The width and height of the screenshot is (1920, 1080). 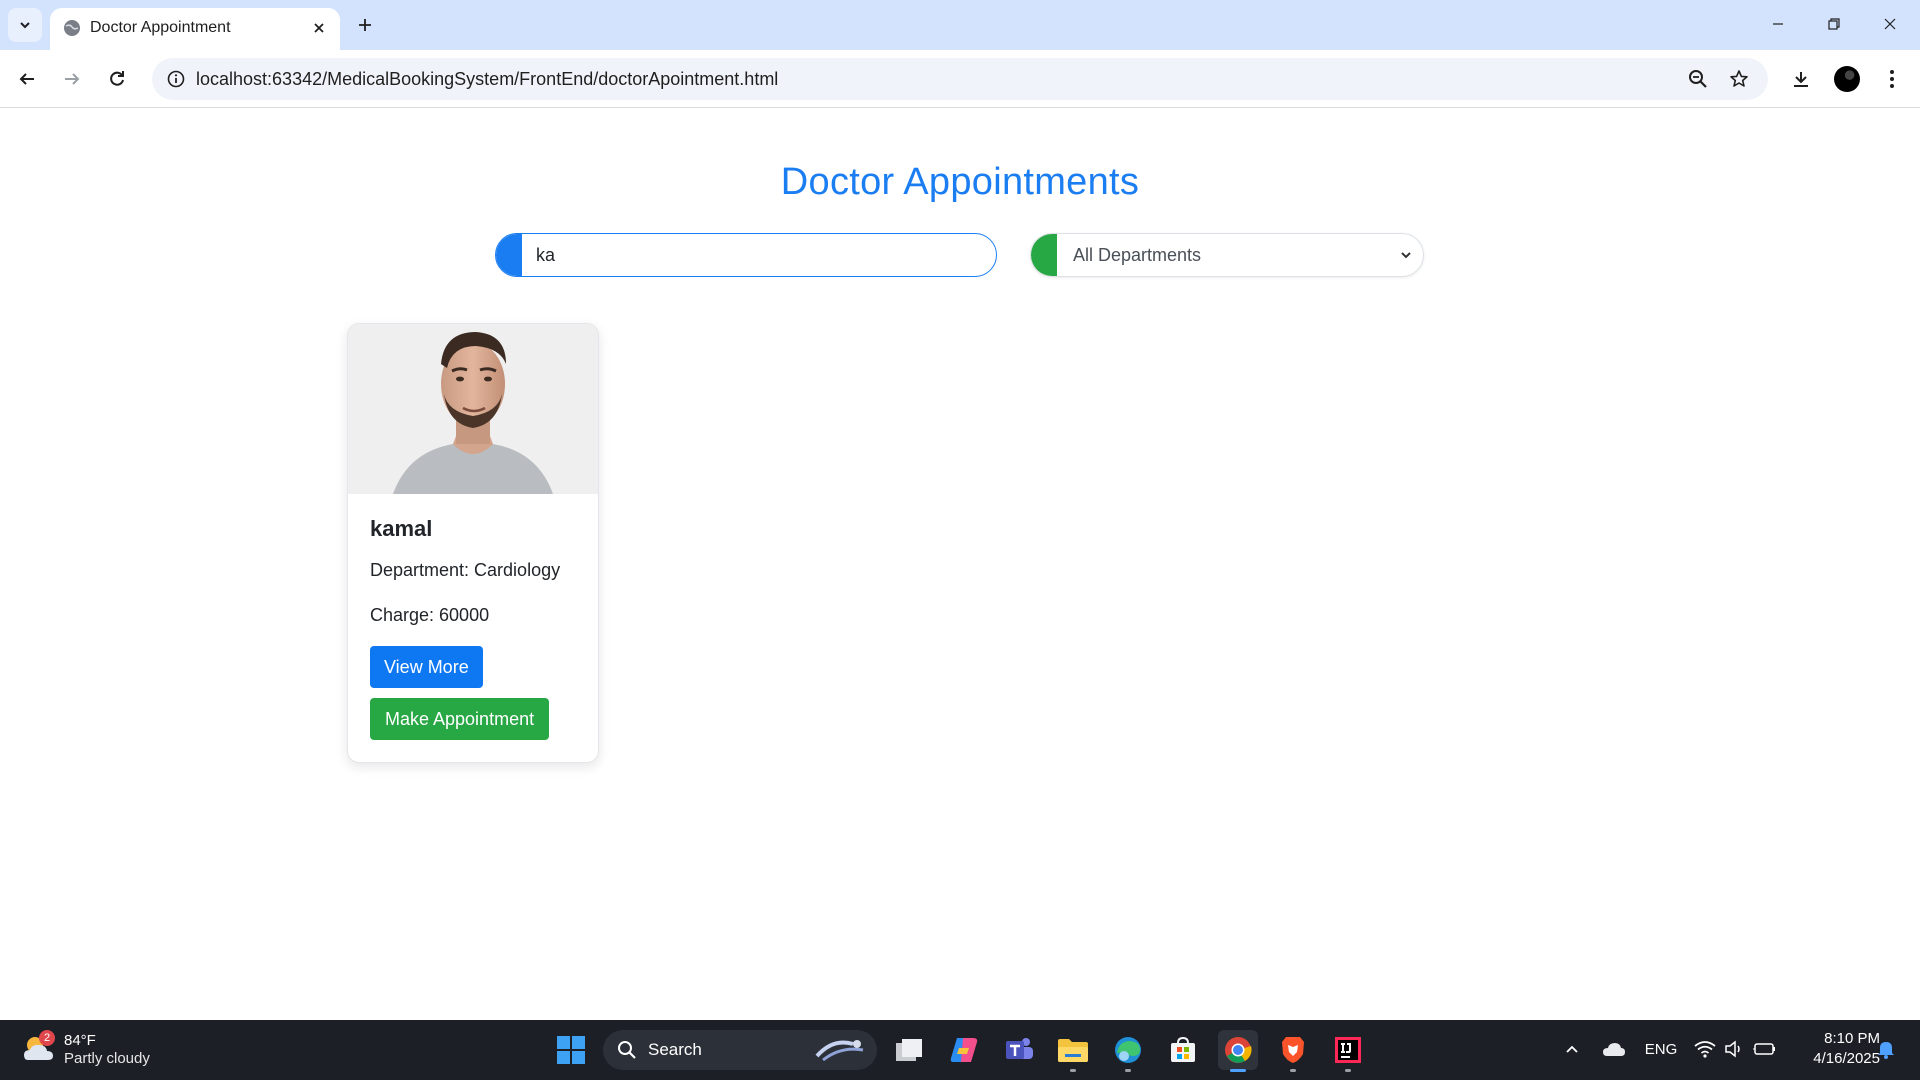 I want to click on weather-desc: Partly cloudy, so click(x=107, y=1058).